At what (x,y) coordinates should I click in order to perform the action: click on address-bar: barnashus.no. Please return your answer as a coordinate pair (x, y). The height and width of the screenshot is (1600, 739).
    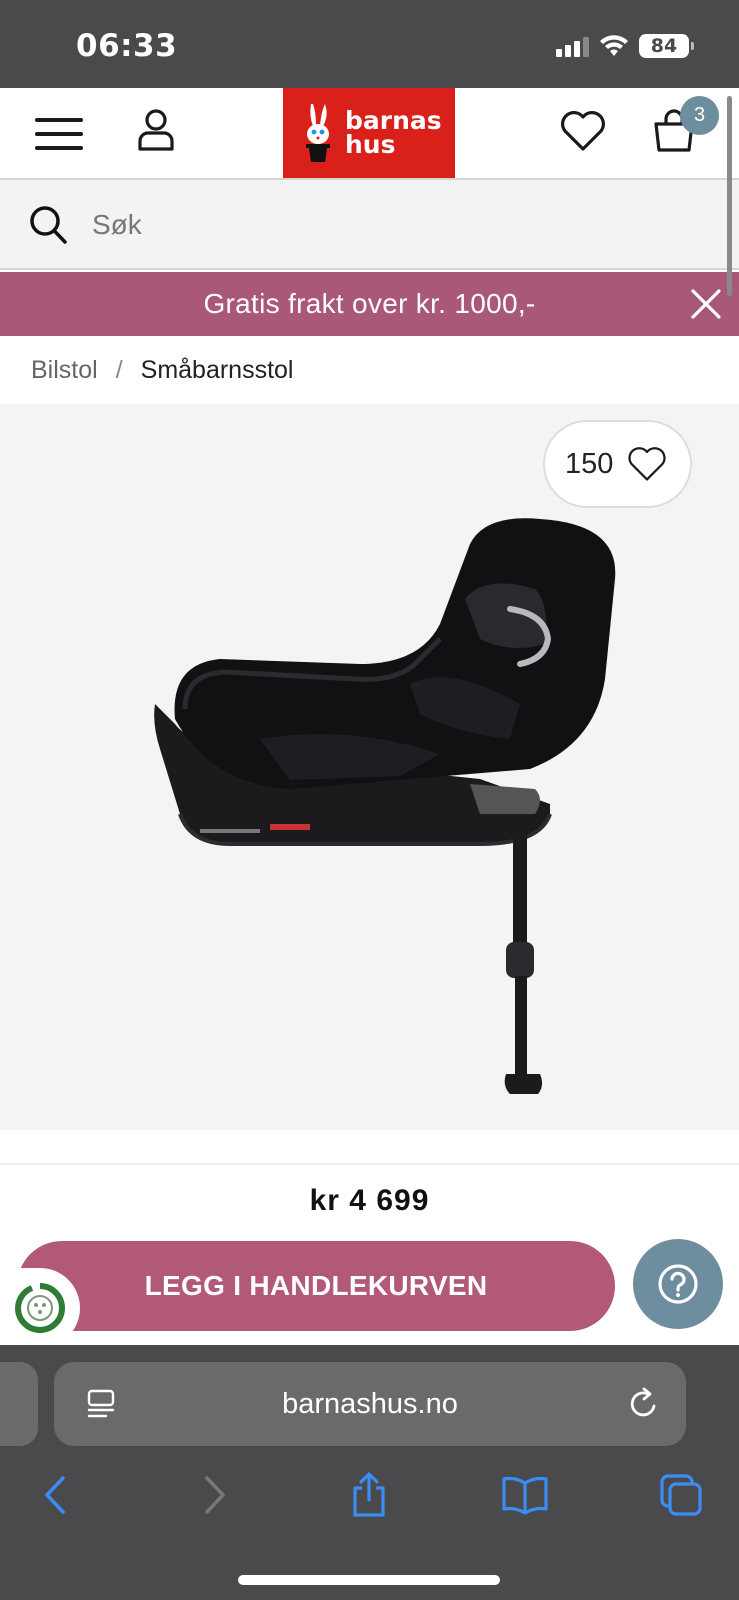
    Looking at the image, I should click on (370, 1404).